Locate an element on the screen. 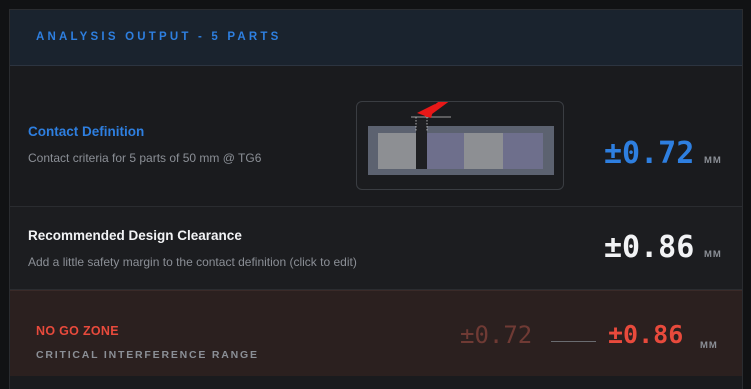  no-go-zone-subtitle: CRITICAL INTERFERENCE RANGE is located at coordinates (147, 355).